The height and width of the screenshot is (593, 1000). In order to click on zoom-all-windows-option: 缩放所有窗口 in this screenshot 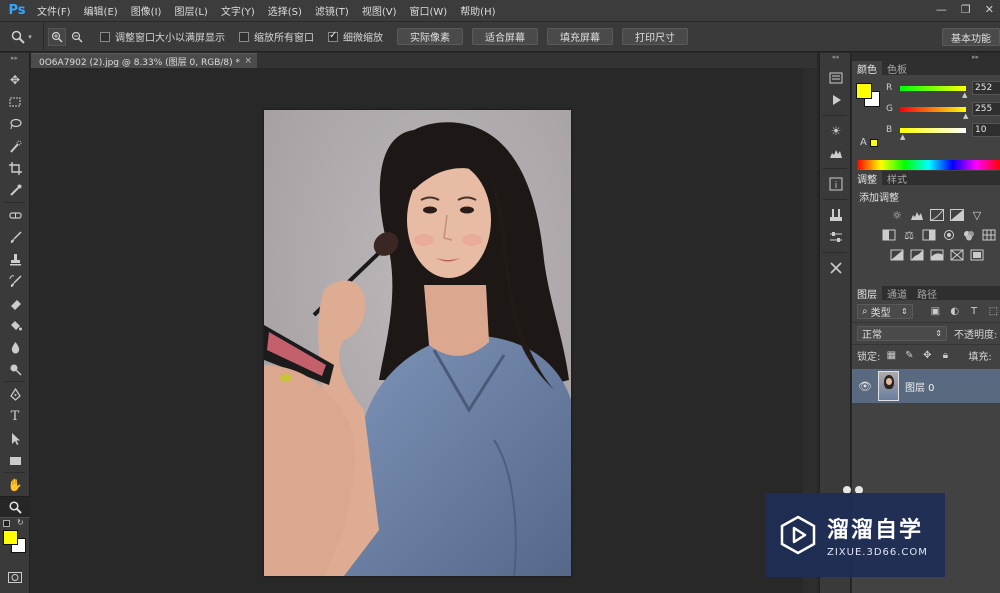, I will do `click(276, 36)`.